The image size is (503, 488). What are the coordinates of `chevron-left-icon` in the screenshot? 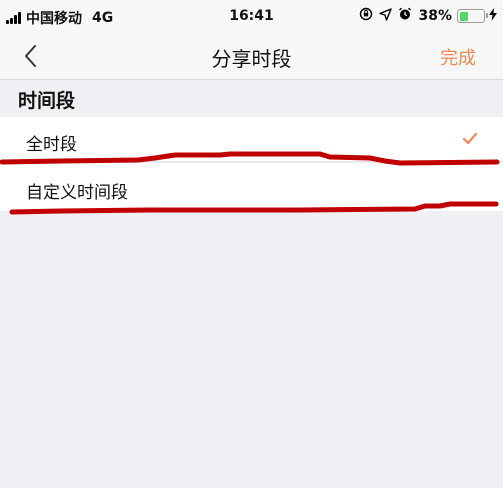 It's located at (30, 56).